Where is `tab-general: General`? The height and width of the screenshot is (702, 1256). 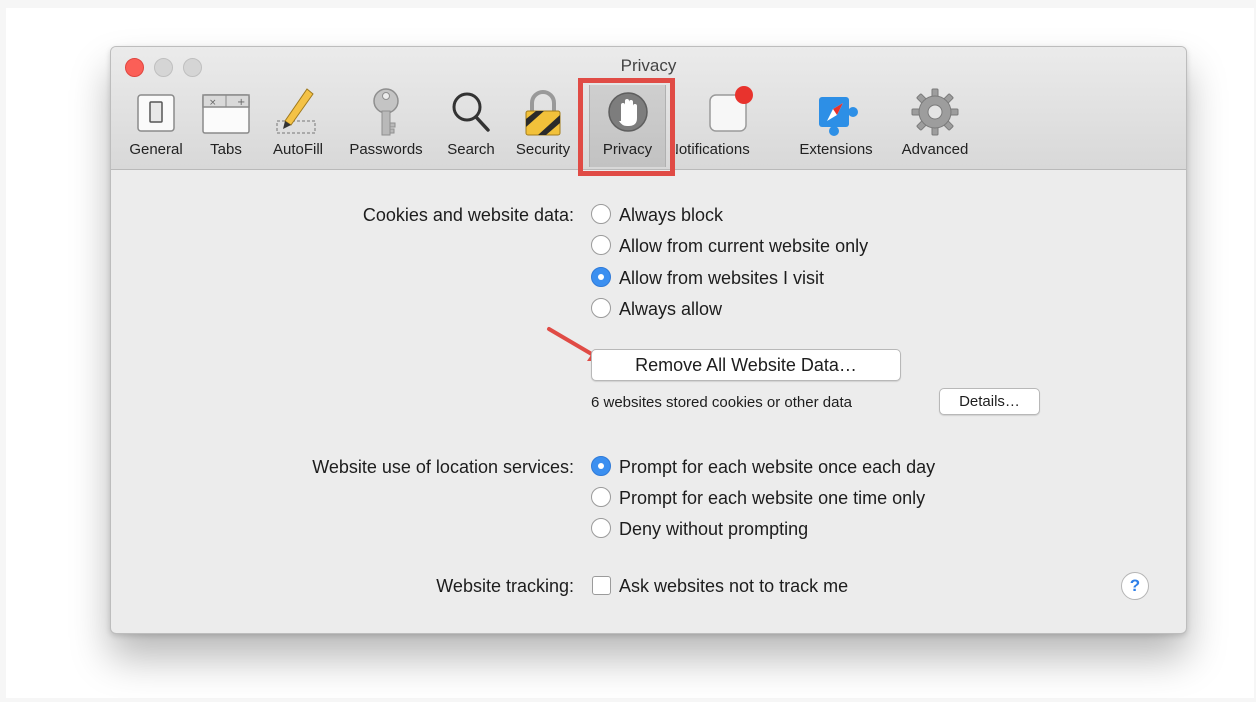 tab-general: General is located at coordinates (156, 126).